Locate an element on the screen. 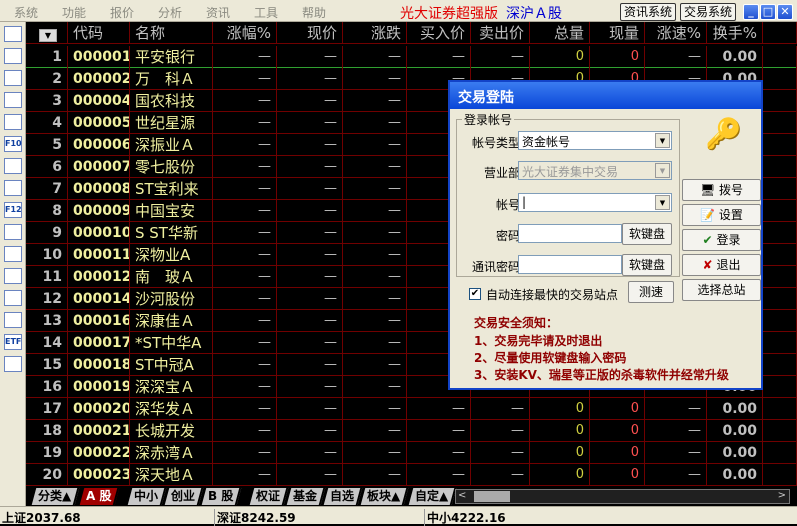 The width and height of the screenshot is (797, 526). tab-5: 权证 is located at coordinates (269, 496).